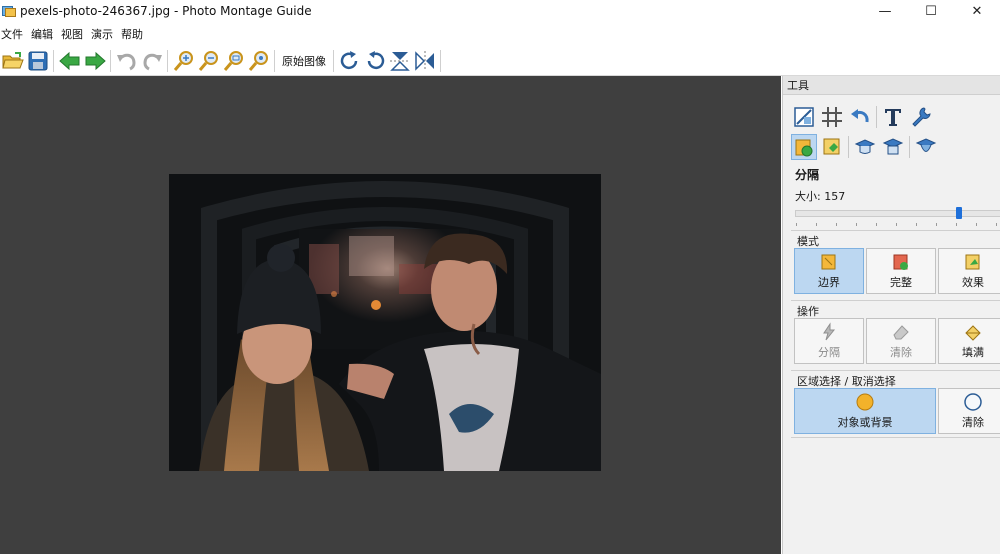 This screenshot has height=554, width=1000. I want to click on size-label: 大小: 157, so click(820, 196).